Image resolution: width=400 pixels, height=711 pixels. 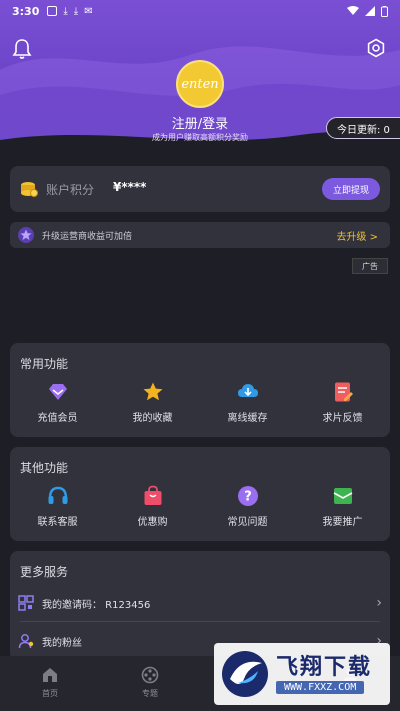 I want to click on status-time: 3:30, so click(x=26, y=11).